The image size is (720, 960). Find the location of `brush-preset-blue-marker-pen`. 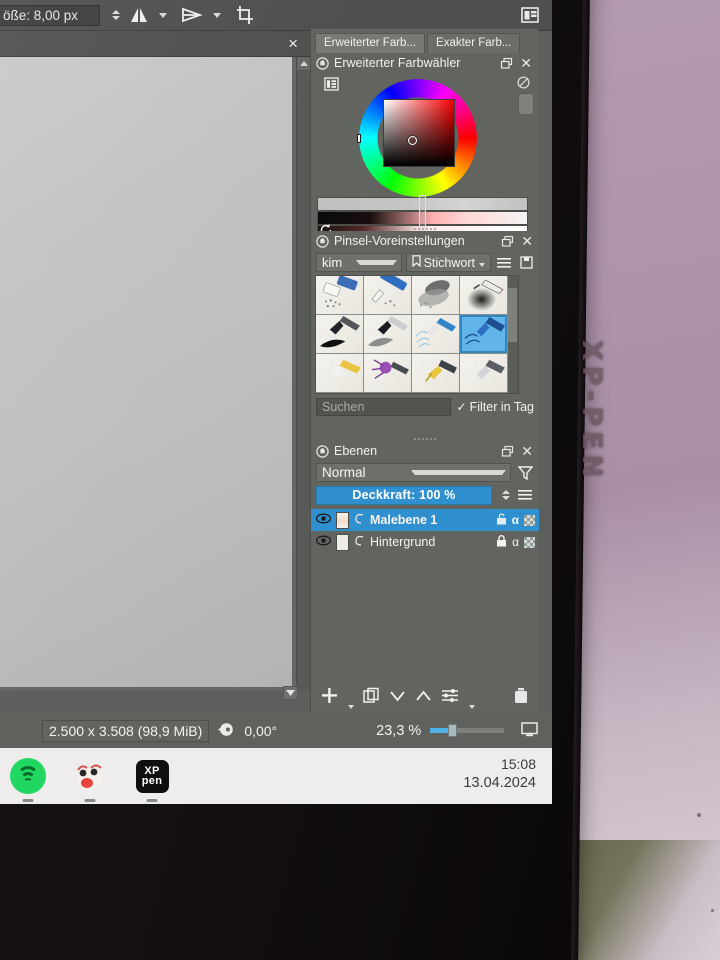

brush-preset-blue-marker-pen is located at coordinates (484, 334).